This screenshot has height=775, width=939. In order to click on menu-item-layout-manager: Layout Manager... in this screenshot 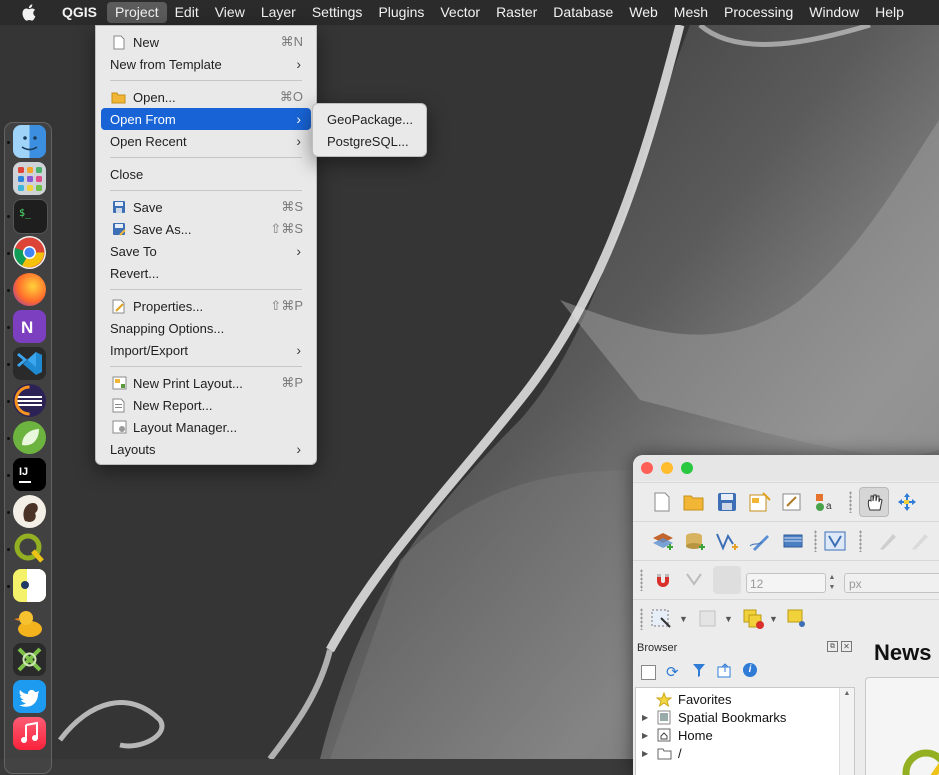, I will do `click(206, 427)`.